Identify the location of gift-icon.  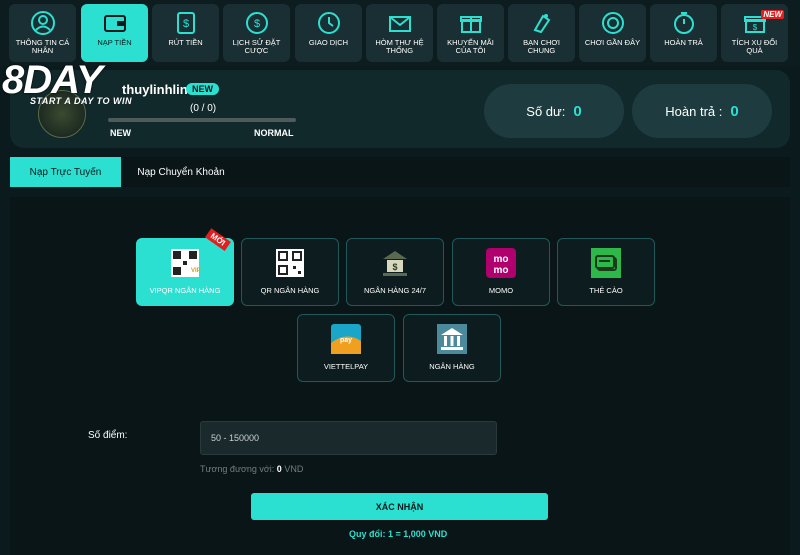
(470, 24).